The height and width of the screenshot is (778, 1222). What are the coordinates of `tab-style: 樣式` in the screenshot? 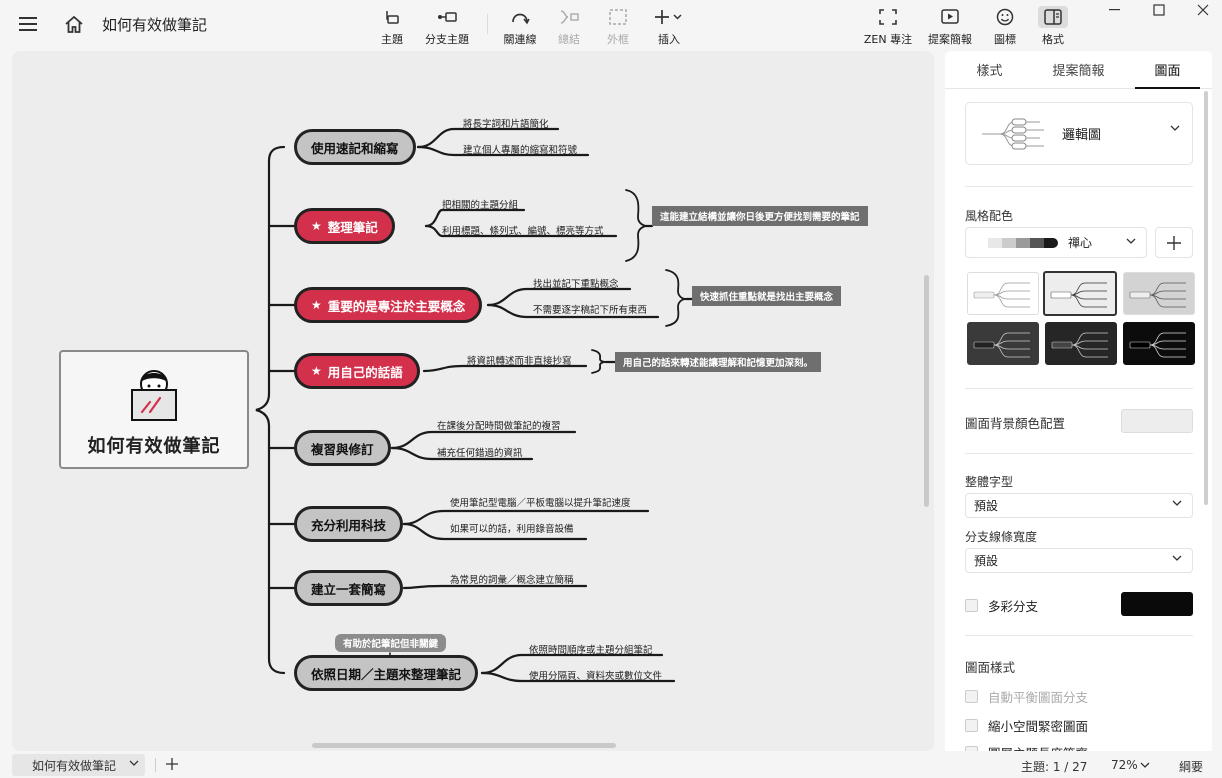 It's located at (989, 69).